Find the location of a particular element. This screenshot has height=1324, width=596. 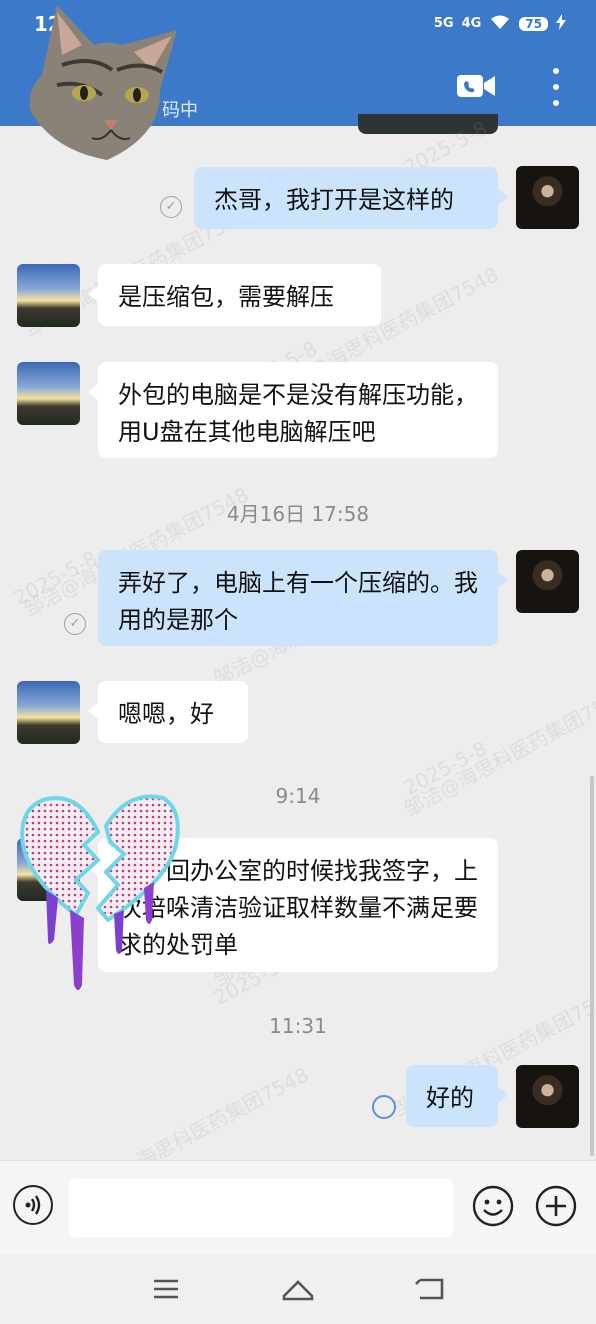

system-nav-bar is located at coordinates (298, 1289).